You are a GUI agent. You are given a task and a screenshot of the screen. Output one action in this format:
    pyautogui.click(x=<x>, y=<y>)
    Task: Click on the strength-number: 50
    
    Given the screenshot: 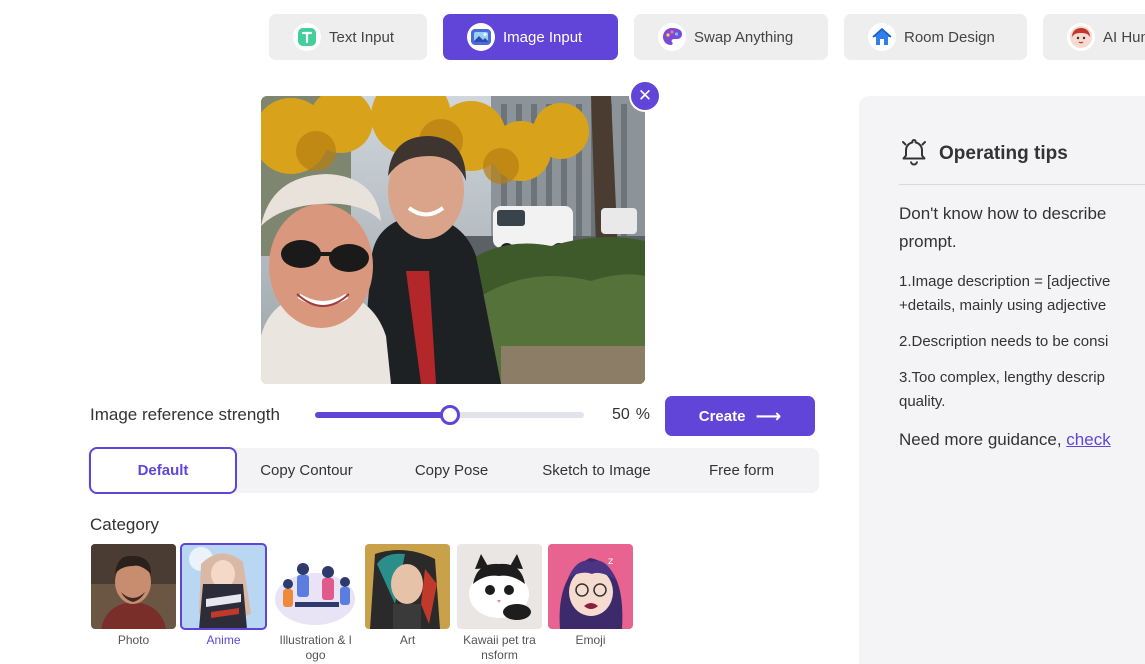 What is the action you would take?
    pyautogui.click(x=621, y=414)
    